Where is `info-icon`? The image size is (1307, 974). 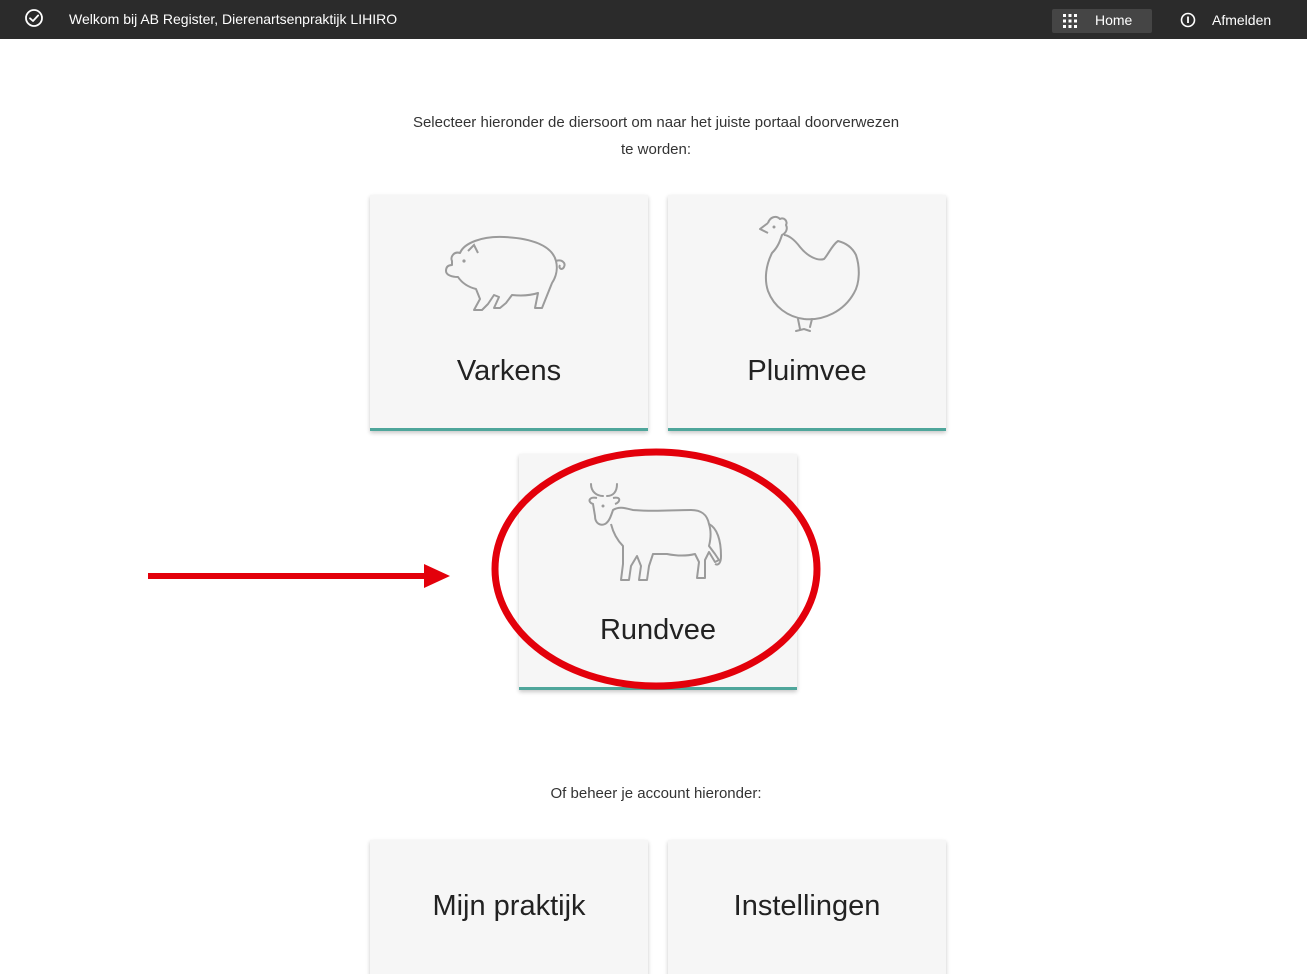
info-icon is located at coordinates (1188, 20).